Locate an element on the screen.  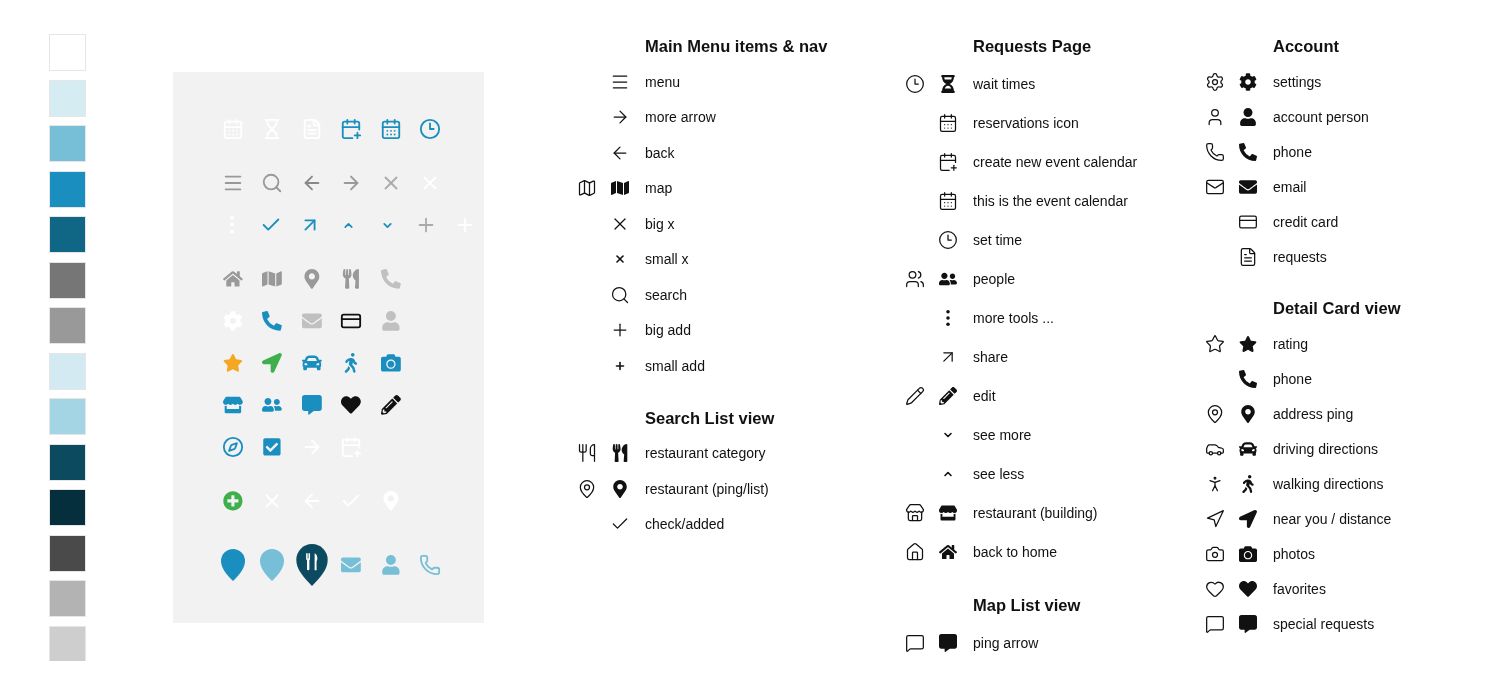
icon-label: photos is located at coordinates (1295, 553).